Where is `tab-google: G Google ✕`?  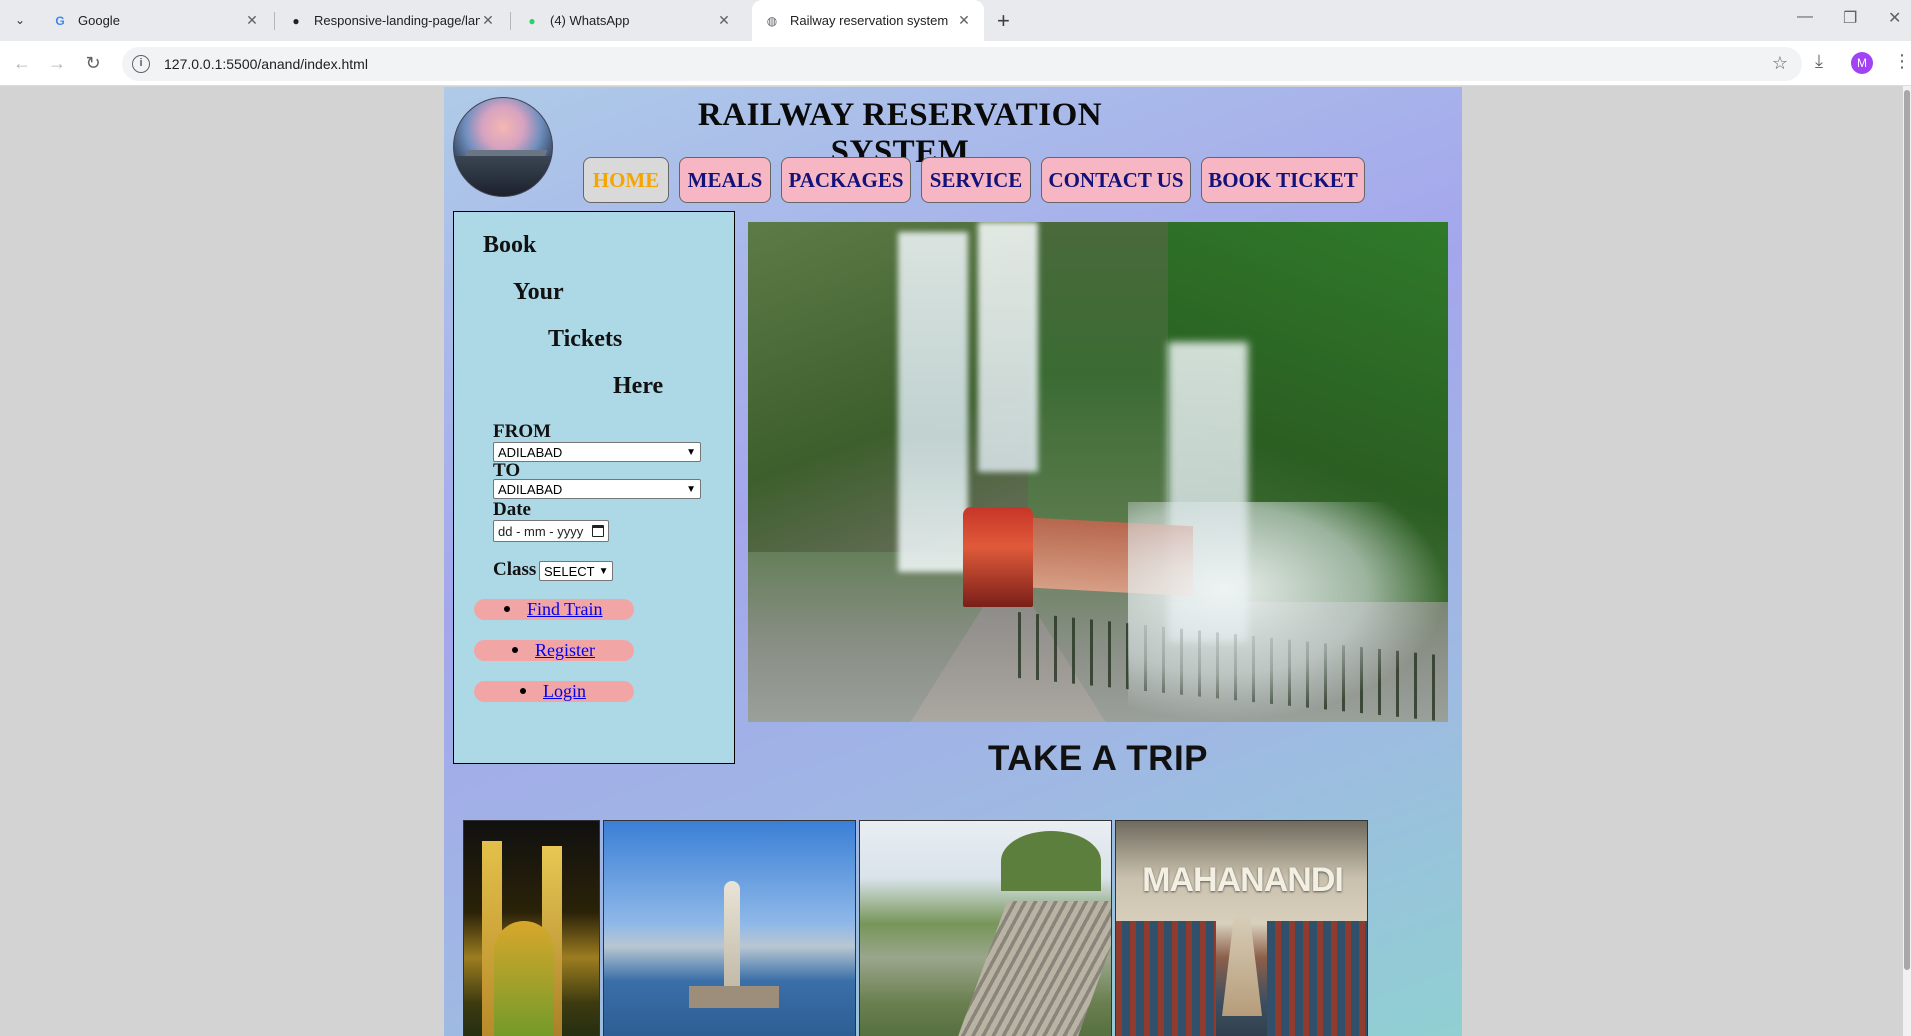 tab-google: G Google ✕ is located at coordinates (156, 20).